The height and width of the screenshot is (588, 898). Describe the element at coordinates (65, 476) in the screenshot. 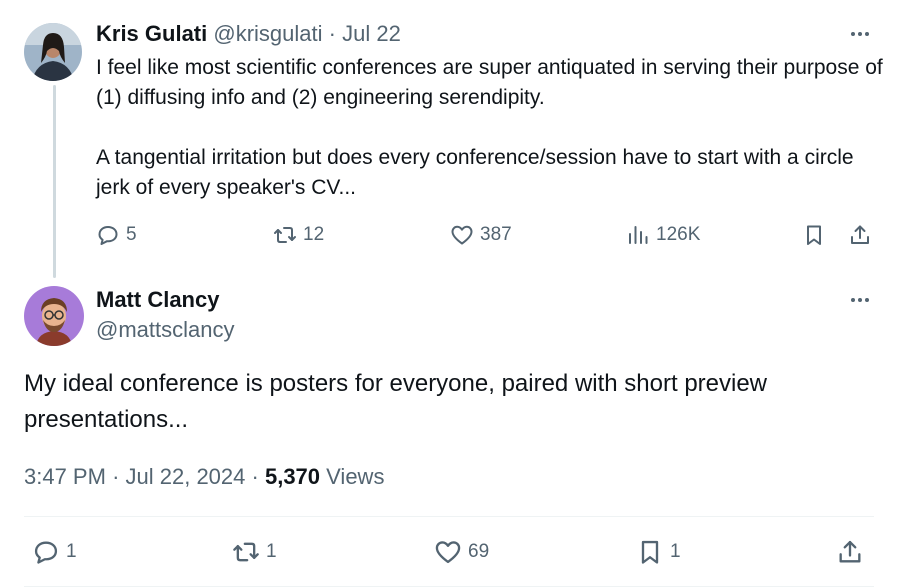

I see `tweet-time: 3:47 PM` at that location.